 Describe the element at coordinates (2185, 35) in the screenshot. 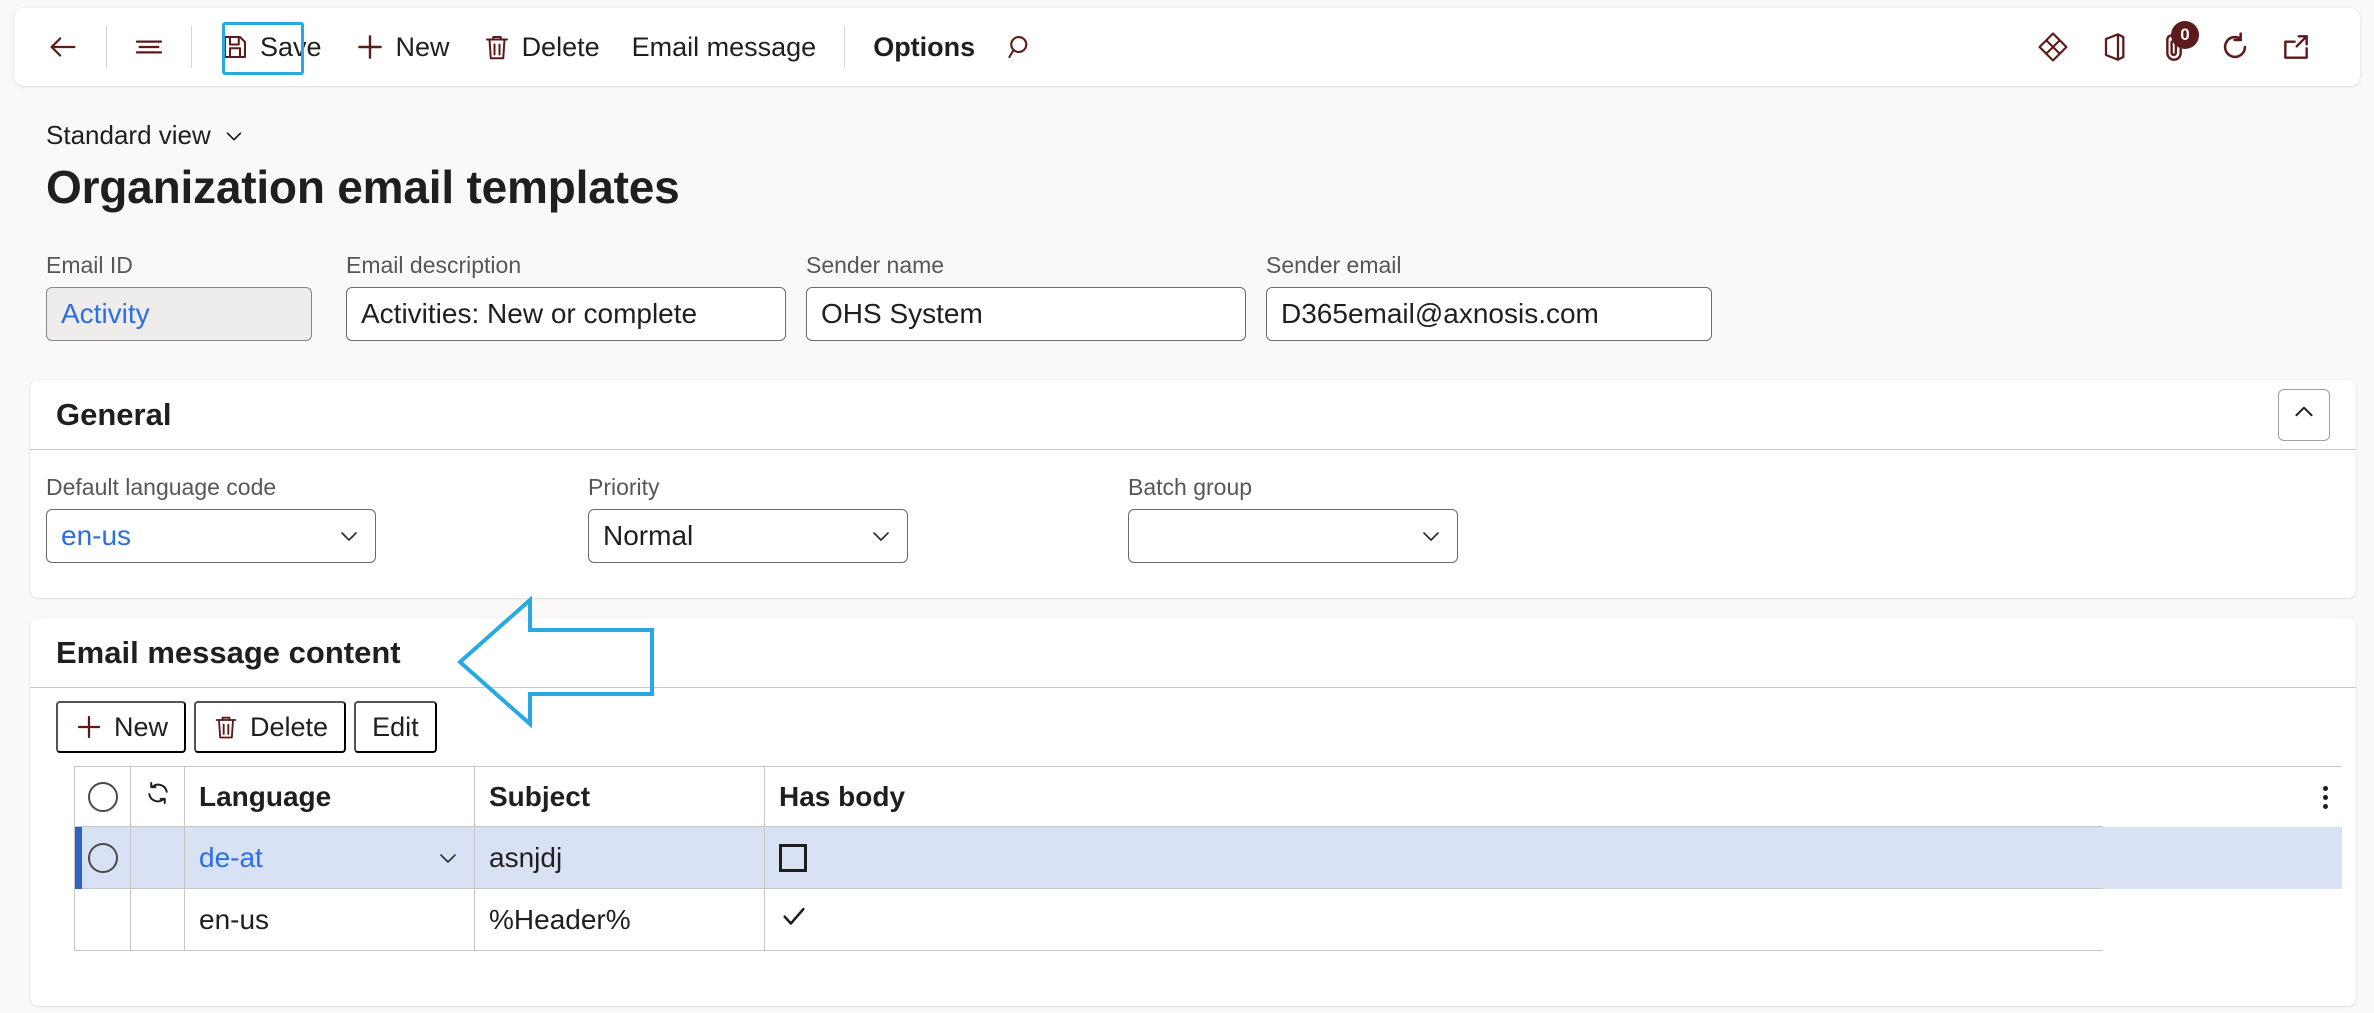

I see `attachment-count-badge: 0` at that location.